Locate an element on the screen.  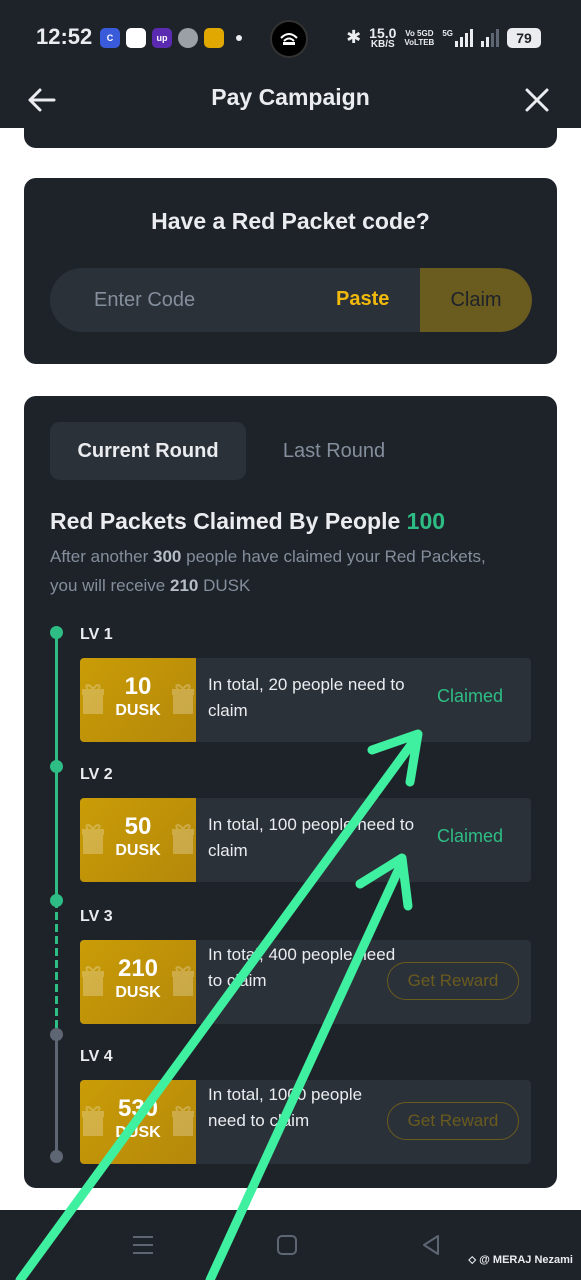
system-nav-bar is located at coordinates (290, 1245).